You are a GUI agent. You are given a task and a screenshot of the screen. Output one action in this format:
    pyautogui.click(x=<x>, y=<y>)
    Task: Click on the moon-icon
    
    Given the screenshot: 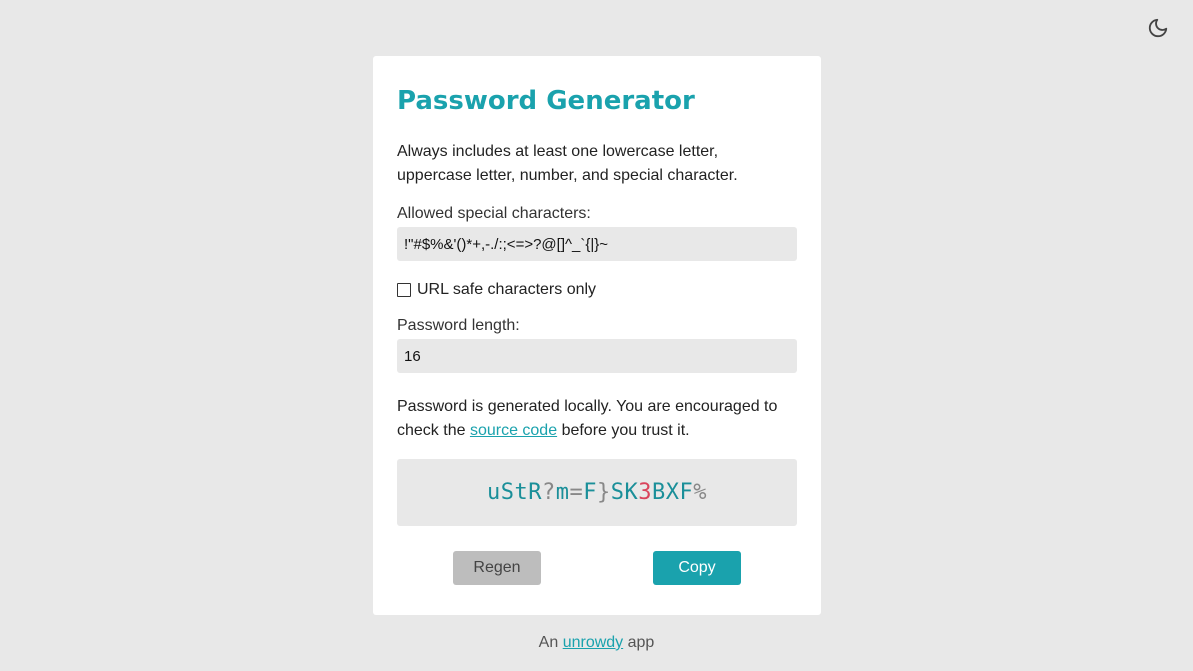 What is the action you would take?
    pyautogui.click(x=1158, y=28)
    